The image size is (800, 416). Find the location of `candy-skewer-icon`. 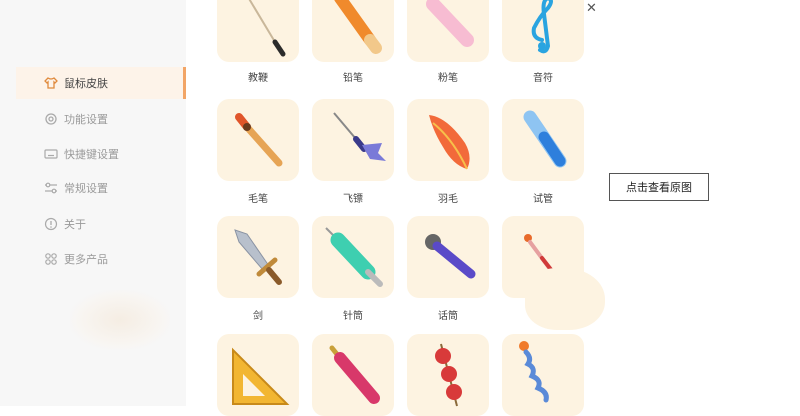

candy-skewer-icon is located at coordinates (448, 375).